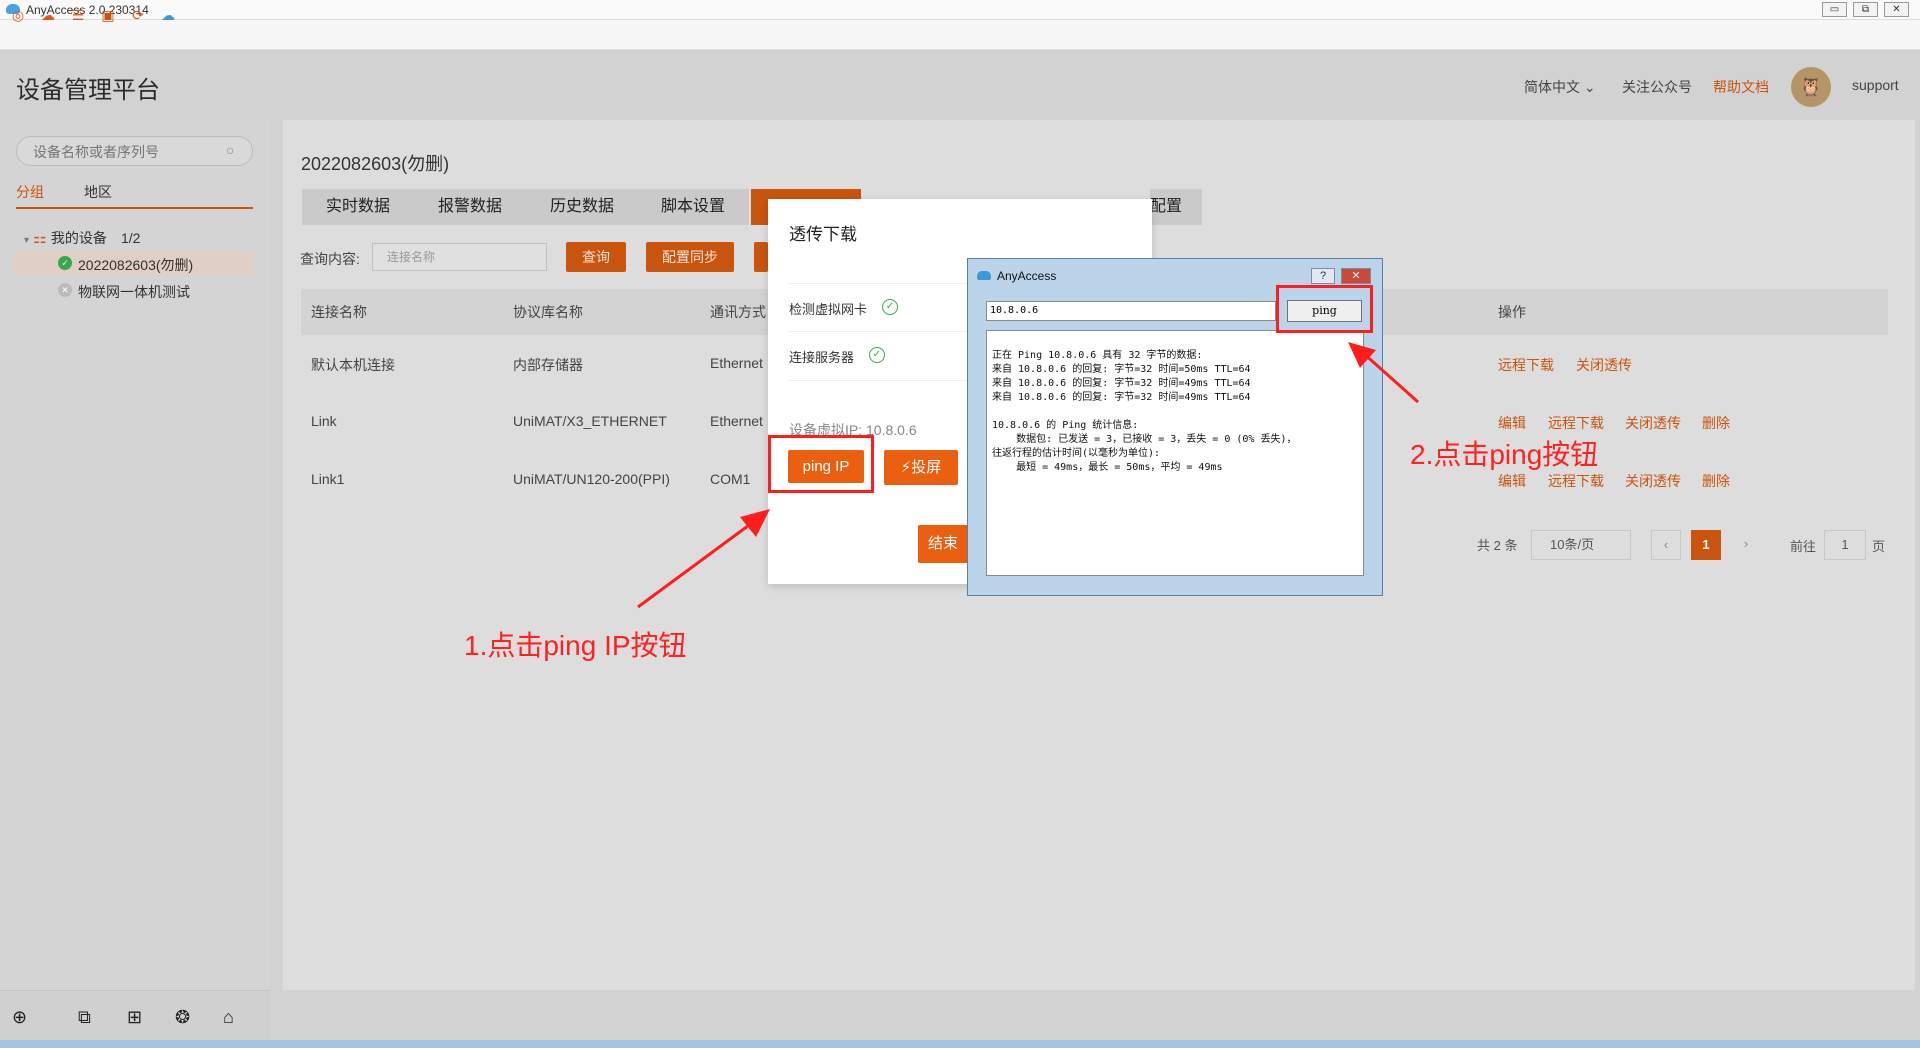 Image resolution: width=1920 pixels, height=1048 pixels. What do you see at coordinates (78, 15) in the screenshot?
I see `sliders-icon: ☰` at bounding box center [78, 15].